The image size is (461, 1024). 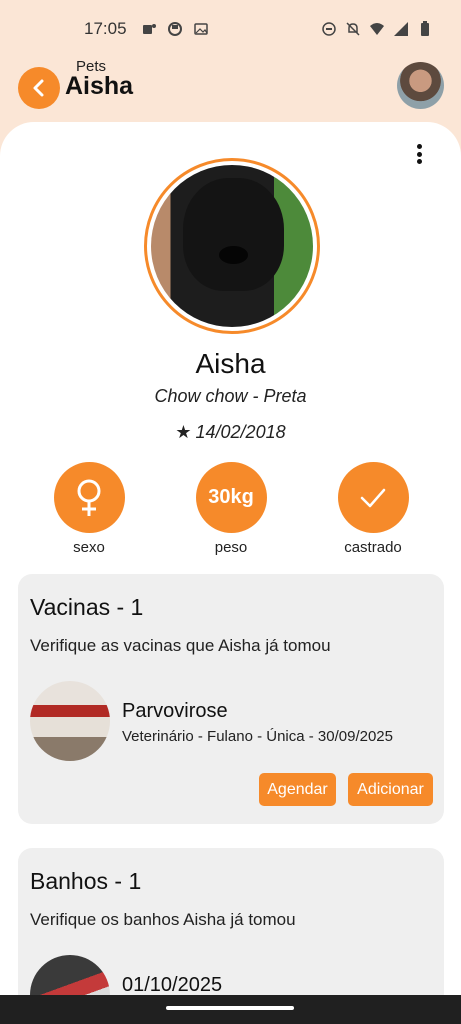 What do you see at coordinates (231, 547) in the screenshot?
I see `stat-weight-label: peso` at bounding box center [231, 547].